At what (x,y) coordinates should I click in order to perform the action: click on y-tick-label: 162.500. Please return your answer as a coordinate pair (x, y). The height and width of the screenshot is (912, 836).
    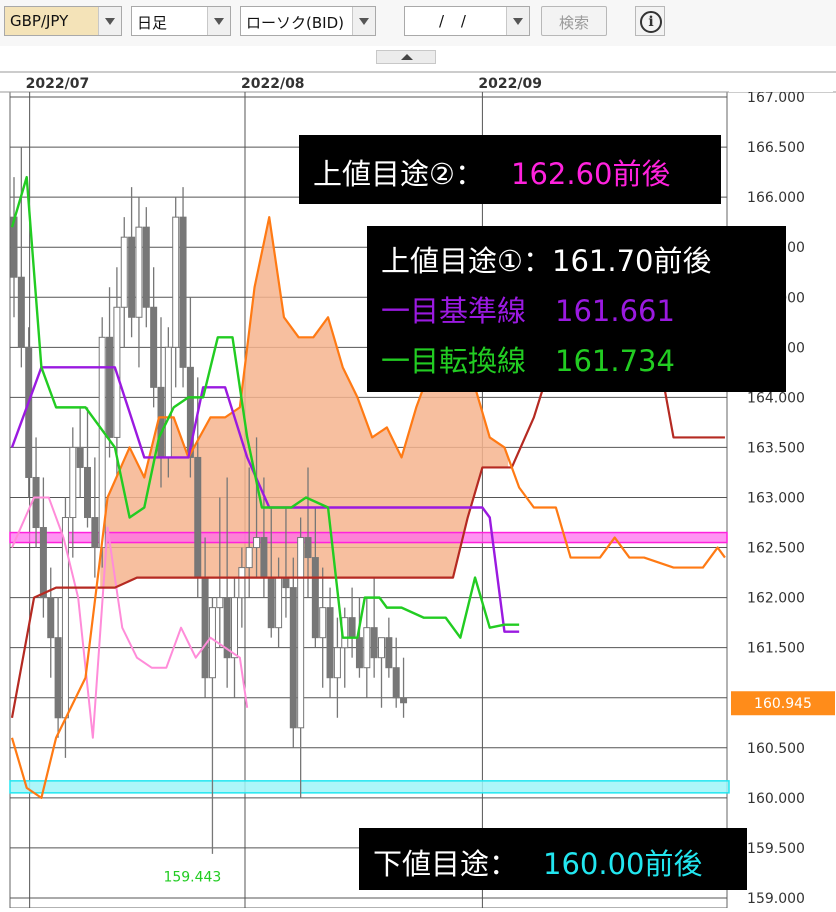
    Looking at the image, I should click on (776, 549).